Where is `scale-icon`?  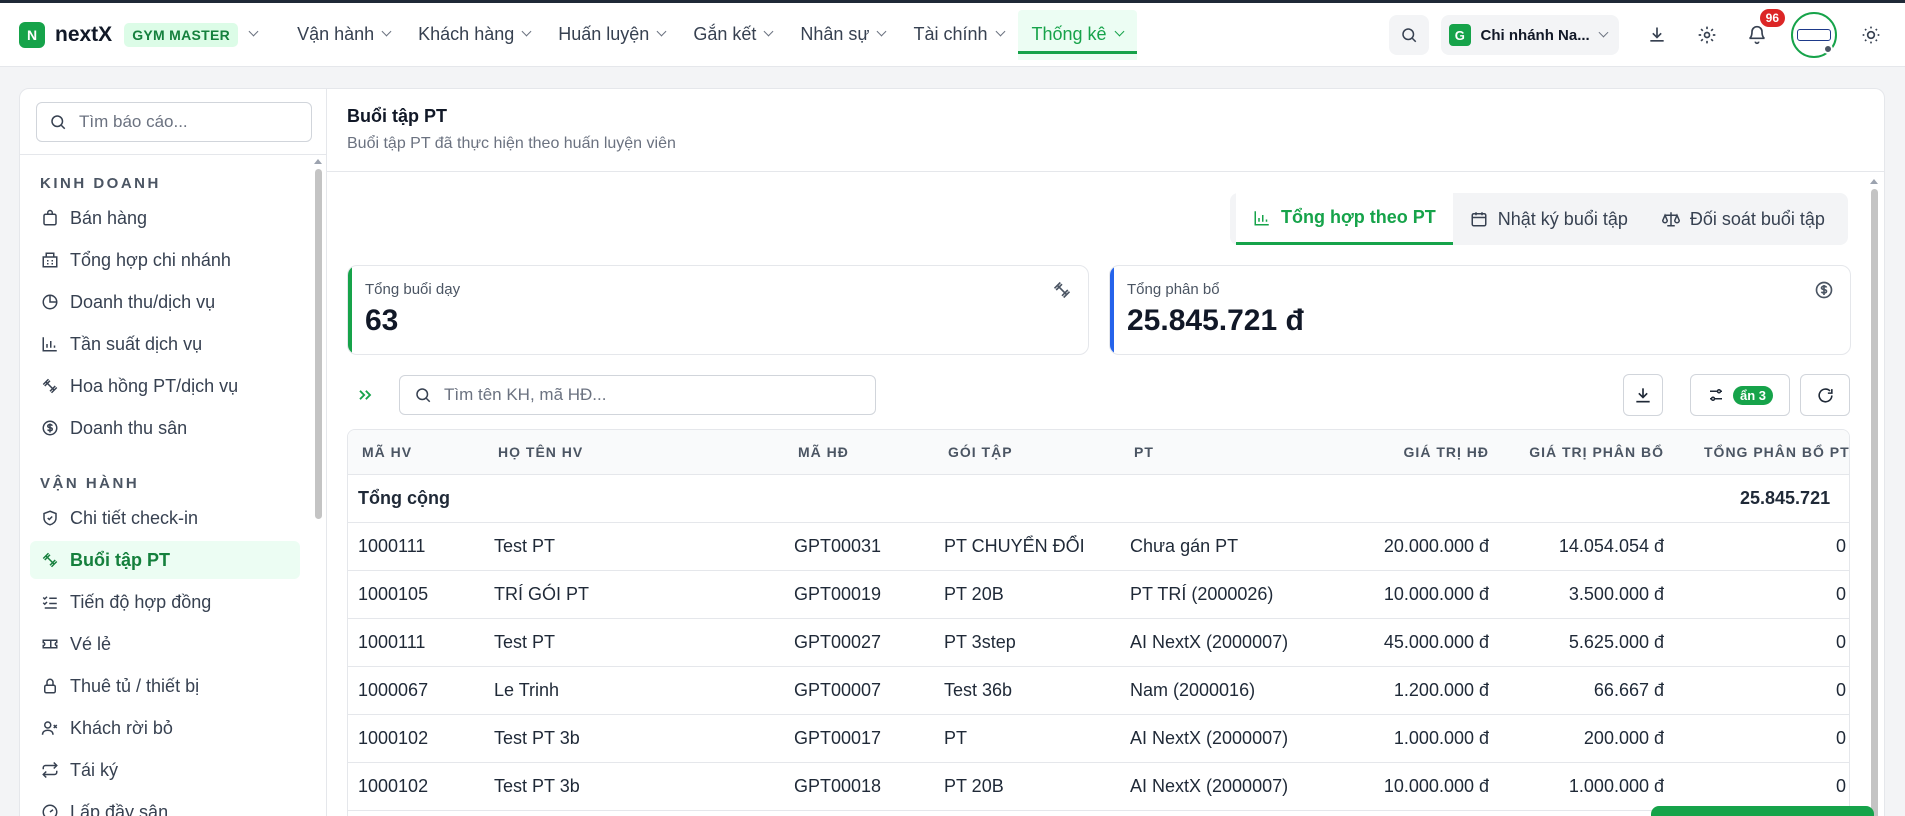
scale-icon is located at coordinates (1670, 219).